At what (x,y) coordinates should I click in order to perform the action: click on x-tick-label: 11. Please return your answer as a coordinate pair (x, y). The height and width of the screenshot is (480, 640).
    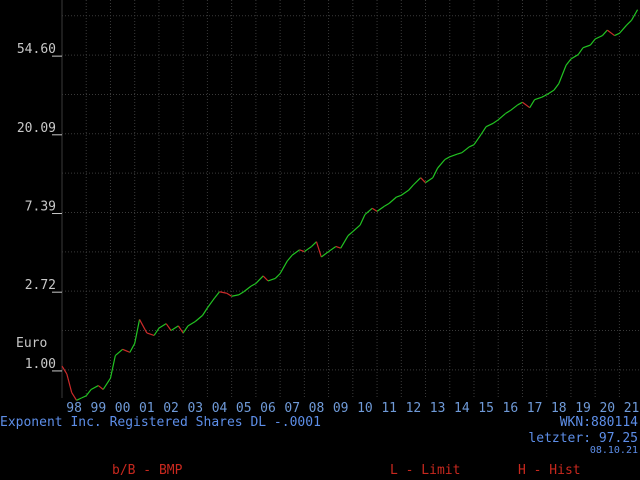
    Looking at the image, I should click on (389, 408).